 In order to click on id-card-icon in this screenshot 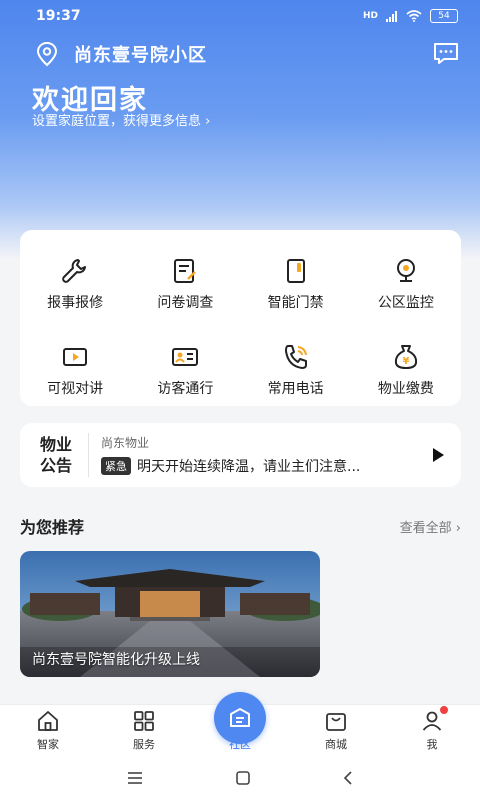, I will do `click(185, 357)`.